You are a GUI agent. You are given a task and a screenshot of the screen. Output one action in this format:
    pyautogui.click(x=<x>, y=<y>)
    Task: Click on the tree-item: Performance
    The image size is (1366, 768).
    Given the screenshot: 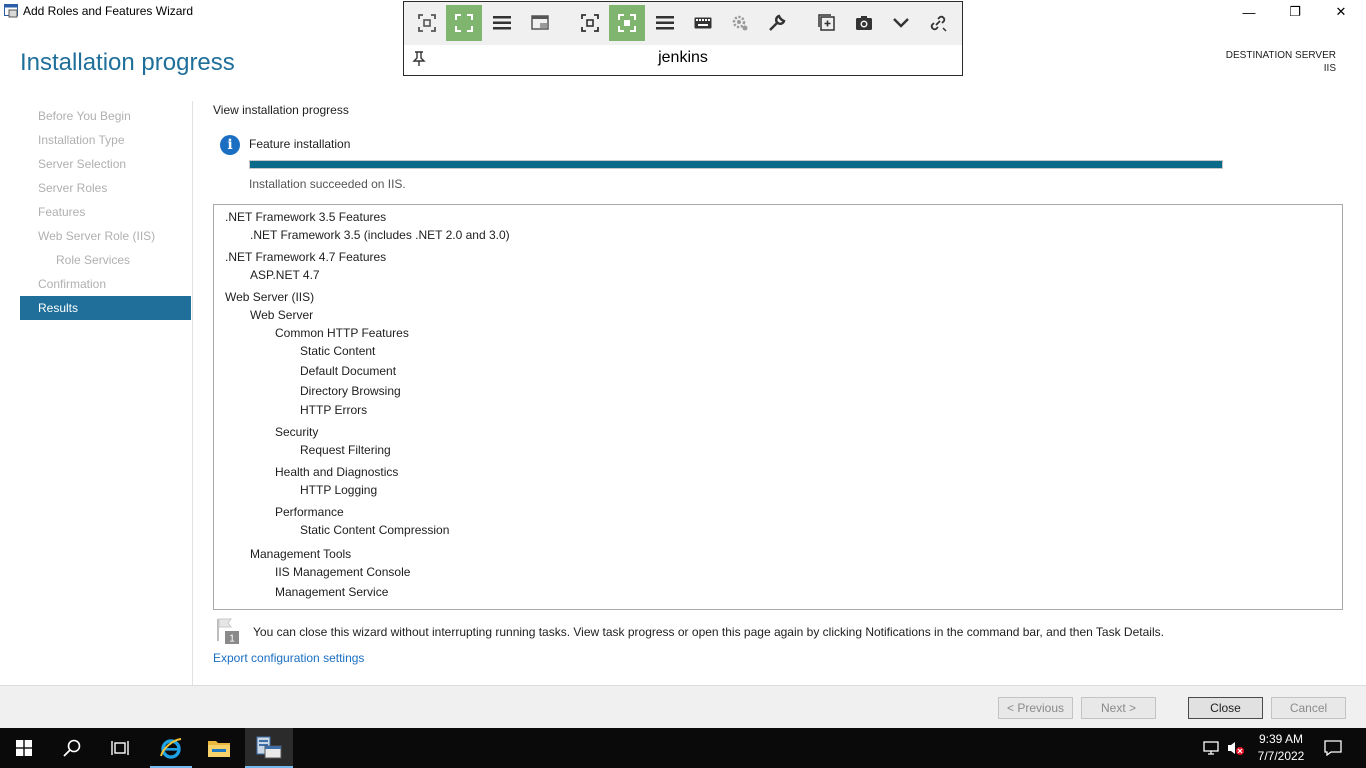 What is the action you would take?
    pyautogui.click(x=309, y=512)
    